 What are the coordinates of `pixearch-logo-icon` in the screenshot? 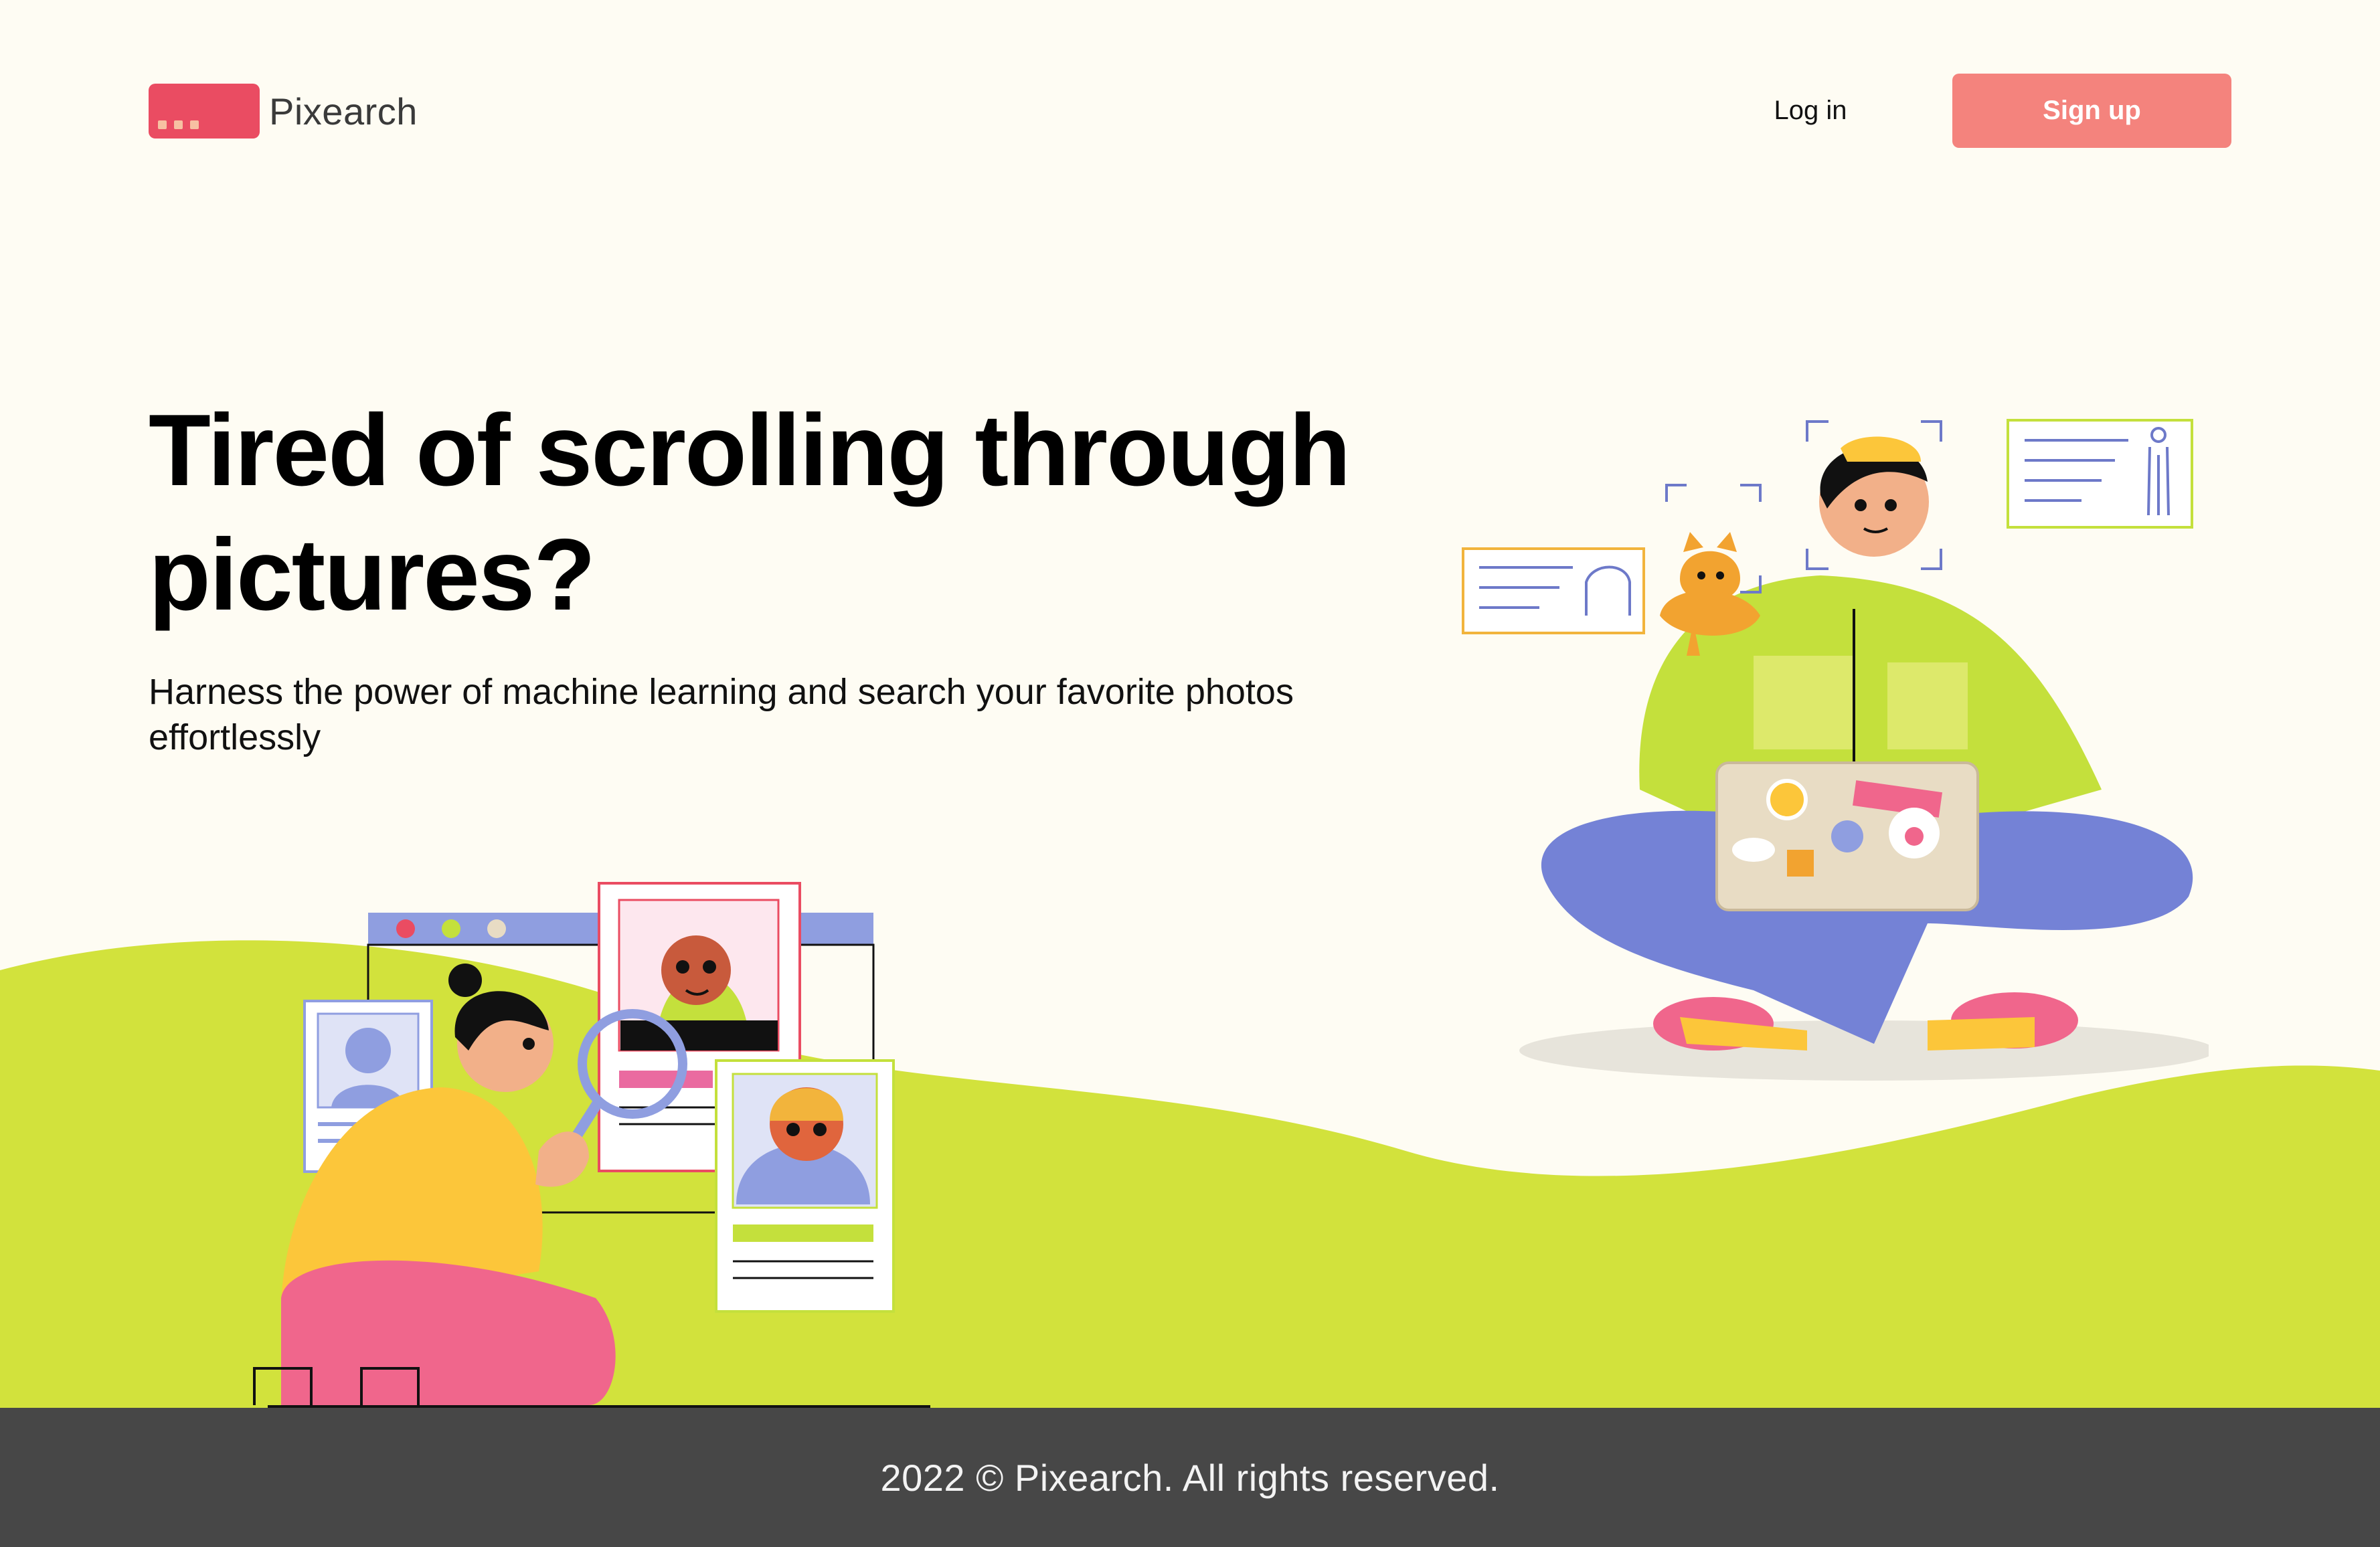 It's located at (205, 111).